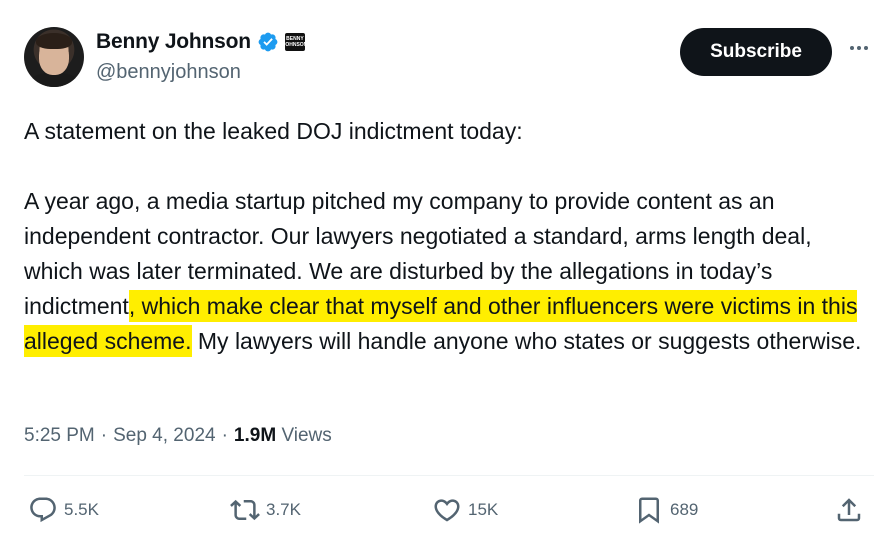 This screenshot has width=892, height=558. What do you see at coordinates (173, 42) in the screenshot?
I see `author-display-name: Benny Johnson` at bounding box center [173, 42].